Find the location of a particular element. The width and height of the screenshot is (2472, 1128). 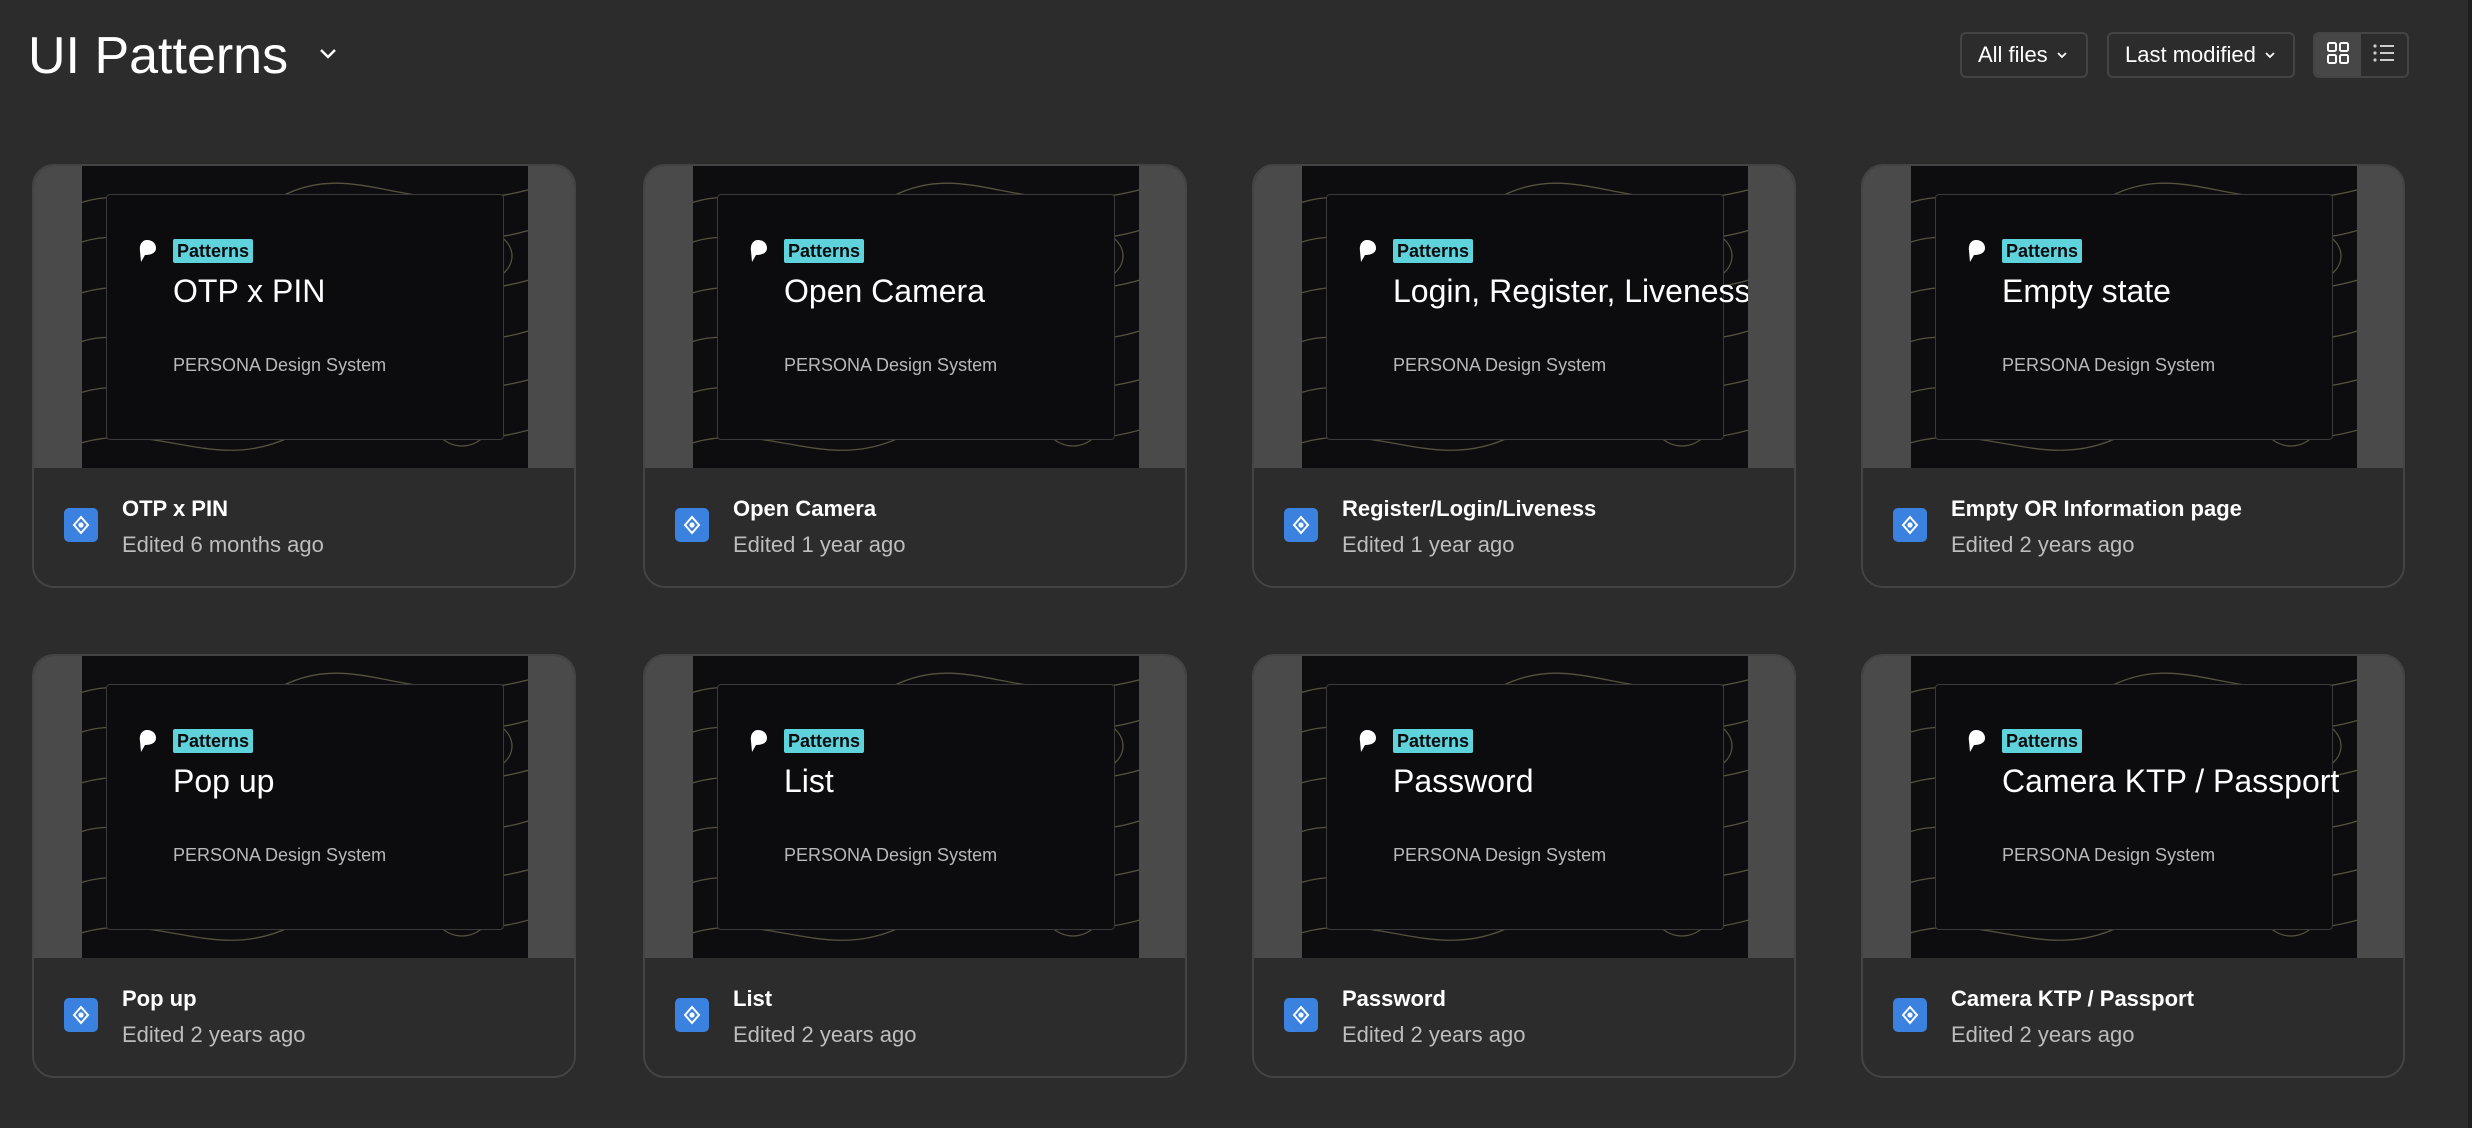

cover-art: Patterns Pop up PERSONA Design System is located at coordinates (305, 807).